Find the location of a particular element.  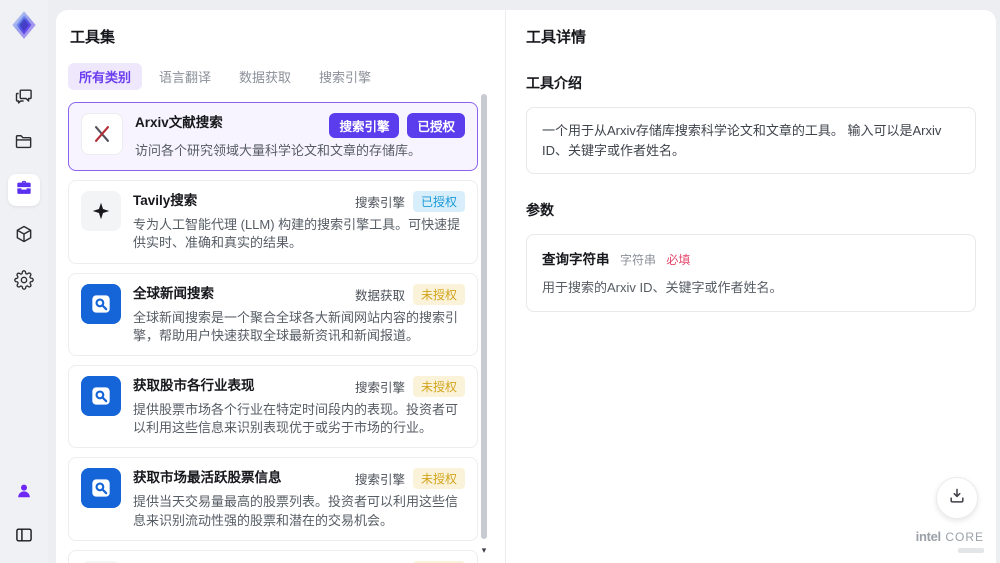

folder-icon is located at coordinates (24, 144).